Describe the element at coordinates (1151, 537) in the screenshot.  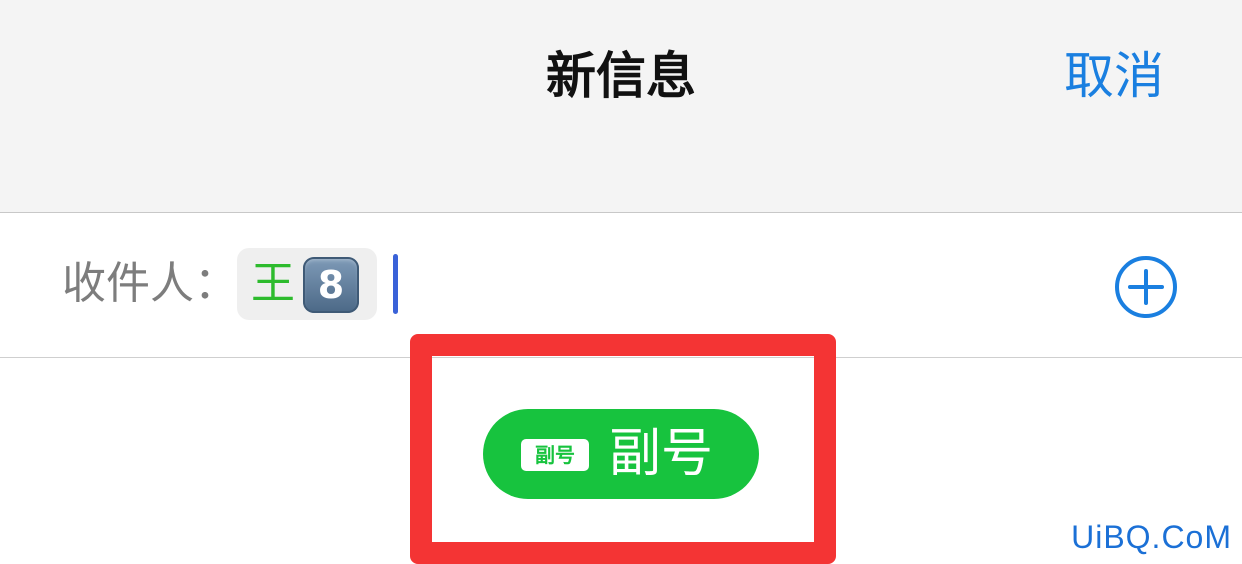
I see `watermark: UiBQ.CoM` at that location.